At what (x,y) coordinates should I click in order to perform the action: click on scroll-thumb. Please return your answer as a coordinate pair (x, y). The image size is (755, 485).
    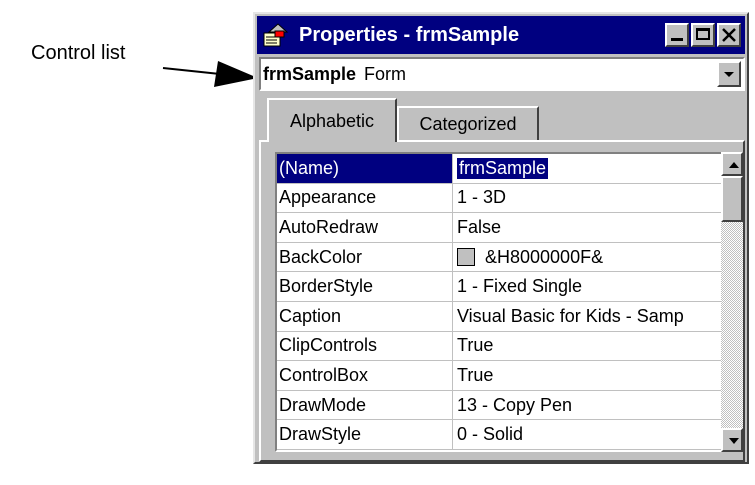
    Looking at the image, I should click on (732, 199).